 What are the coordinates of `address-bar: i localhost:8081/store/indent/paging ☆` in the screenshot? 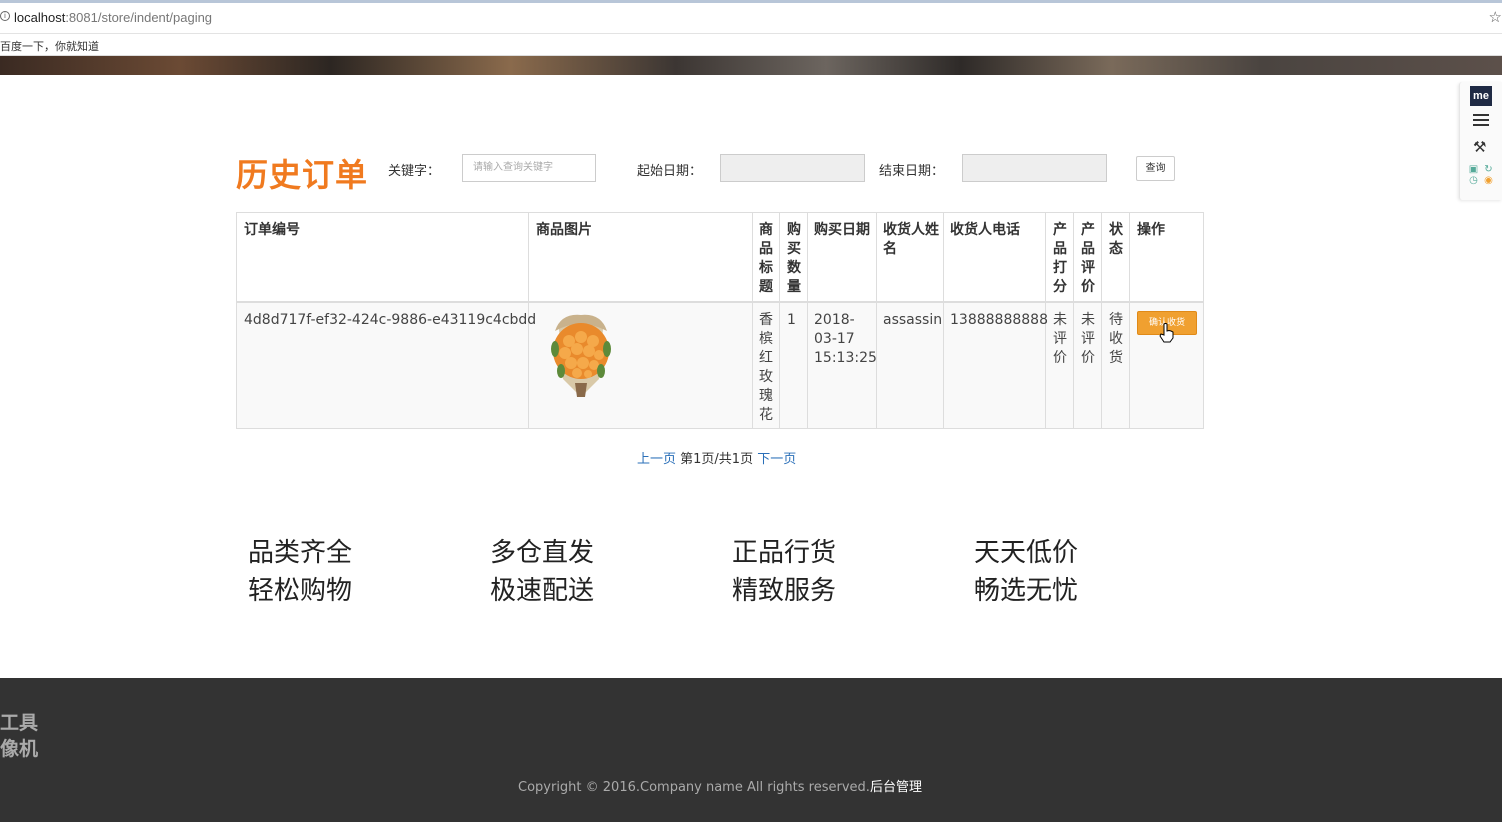 It's located at (751, 17).